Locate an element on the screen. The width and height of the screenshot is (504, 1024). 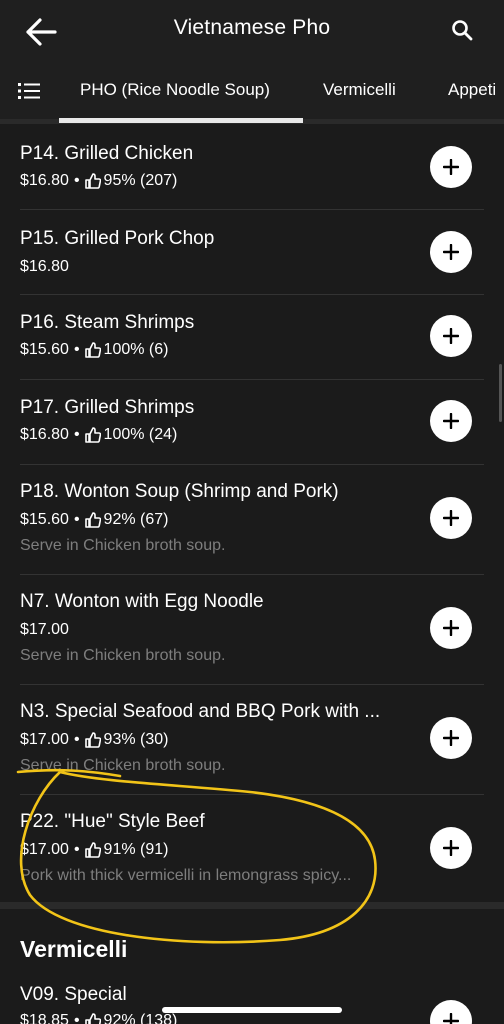
item-meta: $16.80 • 100% (24) is located at coordinates (98, 435).